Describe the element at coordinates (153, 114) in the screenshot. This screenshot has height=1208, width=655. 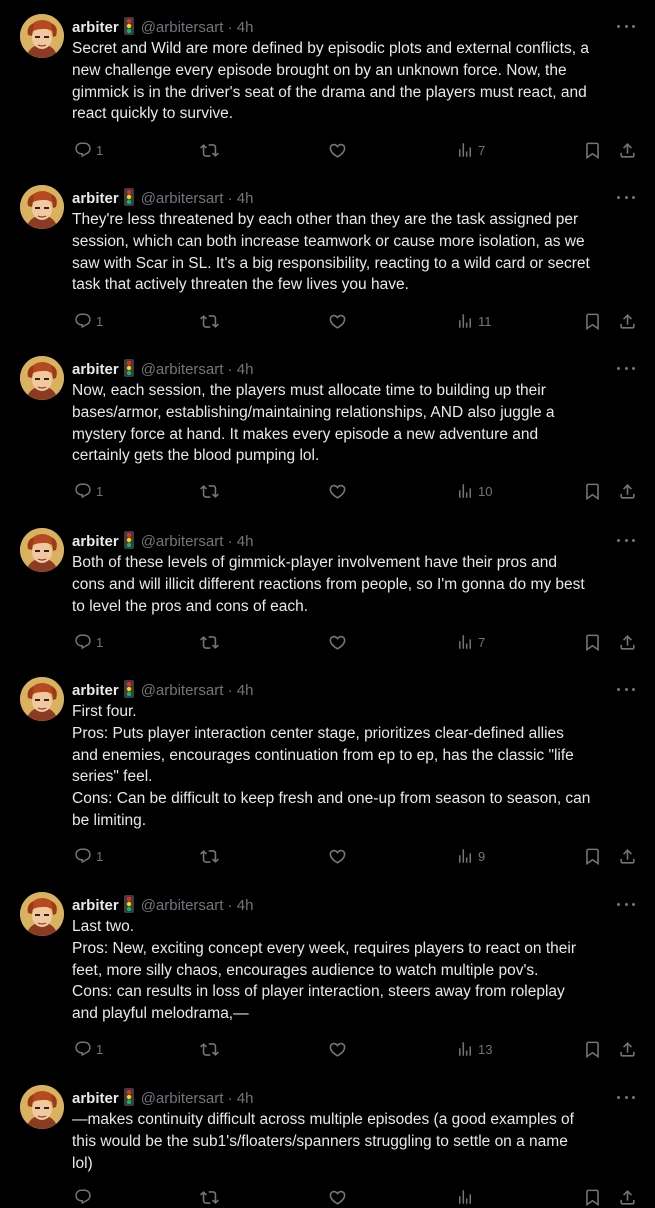
I see `tweet-text-line: react quickly to survive.` at that location.